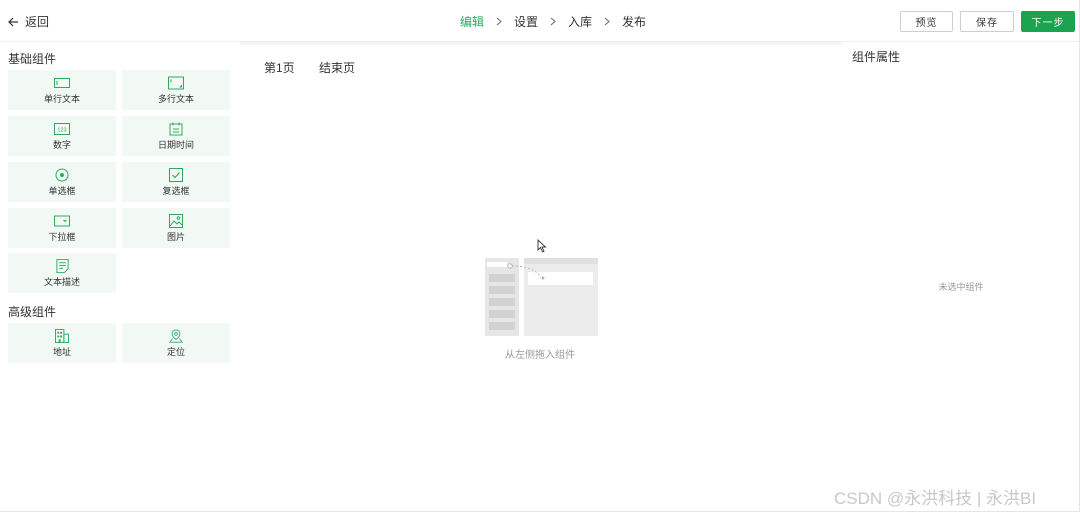 The height and width of the screenshot is (512, 1080). Describe the element at coordinates (634, 21) in the screenshot. I see `step-publish: 发布` at that location.